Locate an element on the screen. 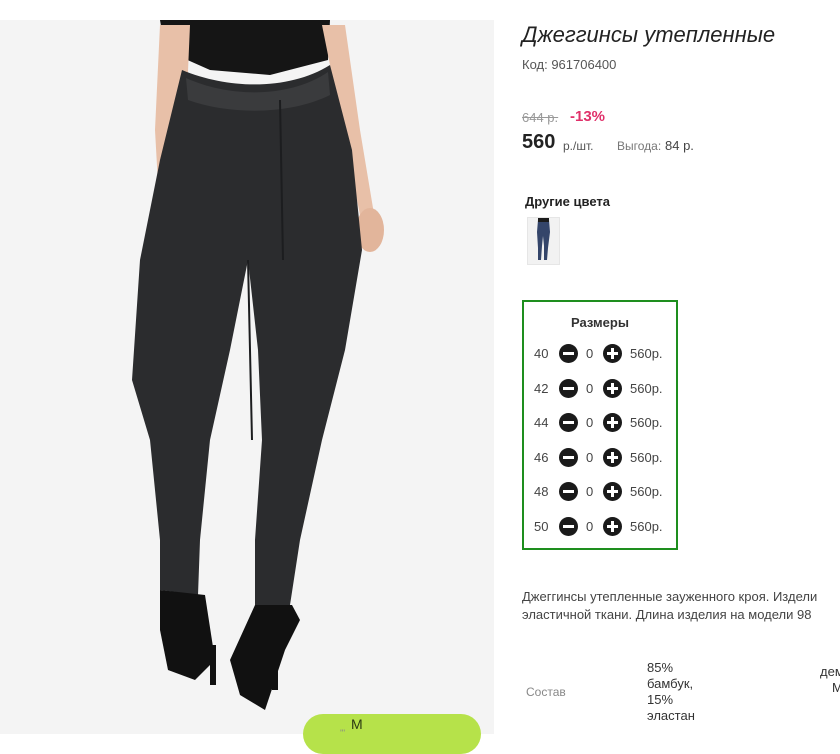  product-code: Код: 961706400 is located at coordinates (569, 64).